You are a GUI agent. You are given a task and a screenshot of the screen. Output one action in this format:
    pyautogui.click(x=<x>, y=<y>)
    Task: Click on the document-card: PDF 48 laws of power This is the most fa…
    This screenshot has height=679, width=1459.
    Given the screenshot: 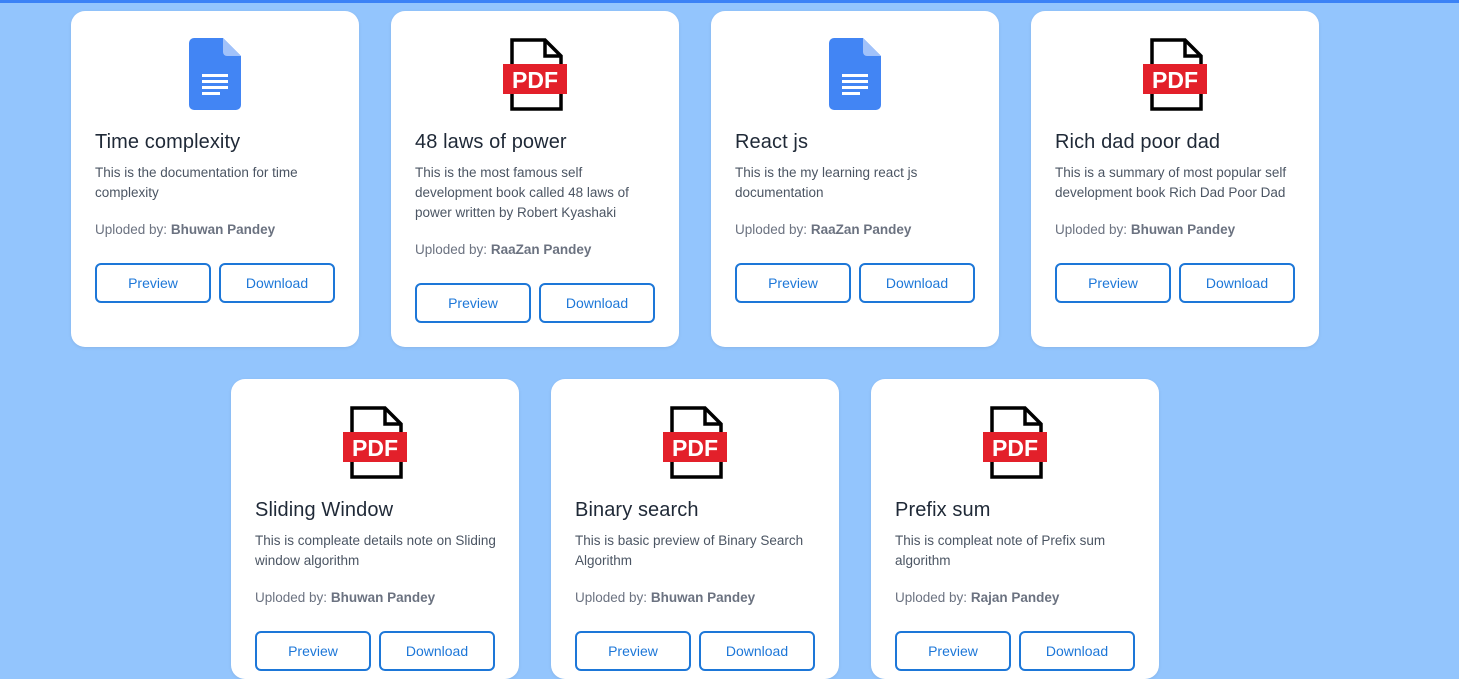 What is the action you would take?
    pyautogui.click(x=535, y=179)
    